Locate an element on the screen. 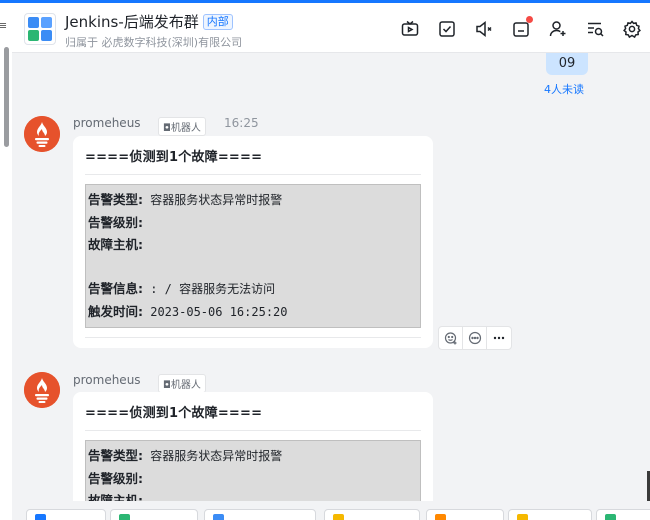 Image resolution: width=650 pixels, height=520 pixels. announcement-icon is located at coordinates (522, 27).